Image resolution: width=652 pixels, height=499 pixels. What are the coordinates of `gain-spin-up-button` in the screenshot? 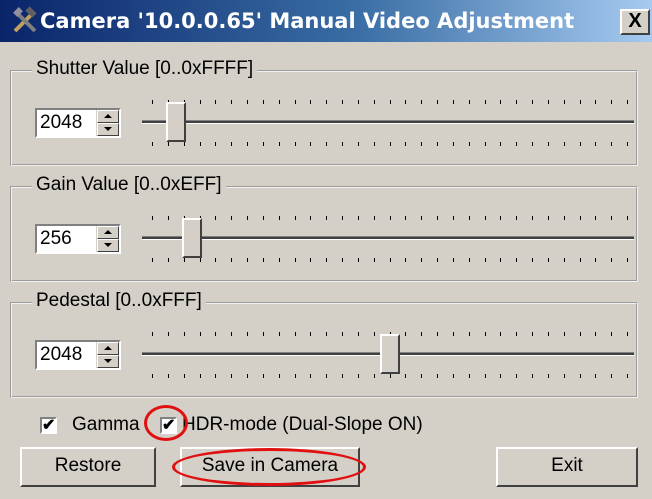 It's located at (108, 232).